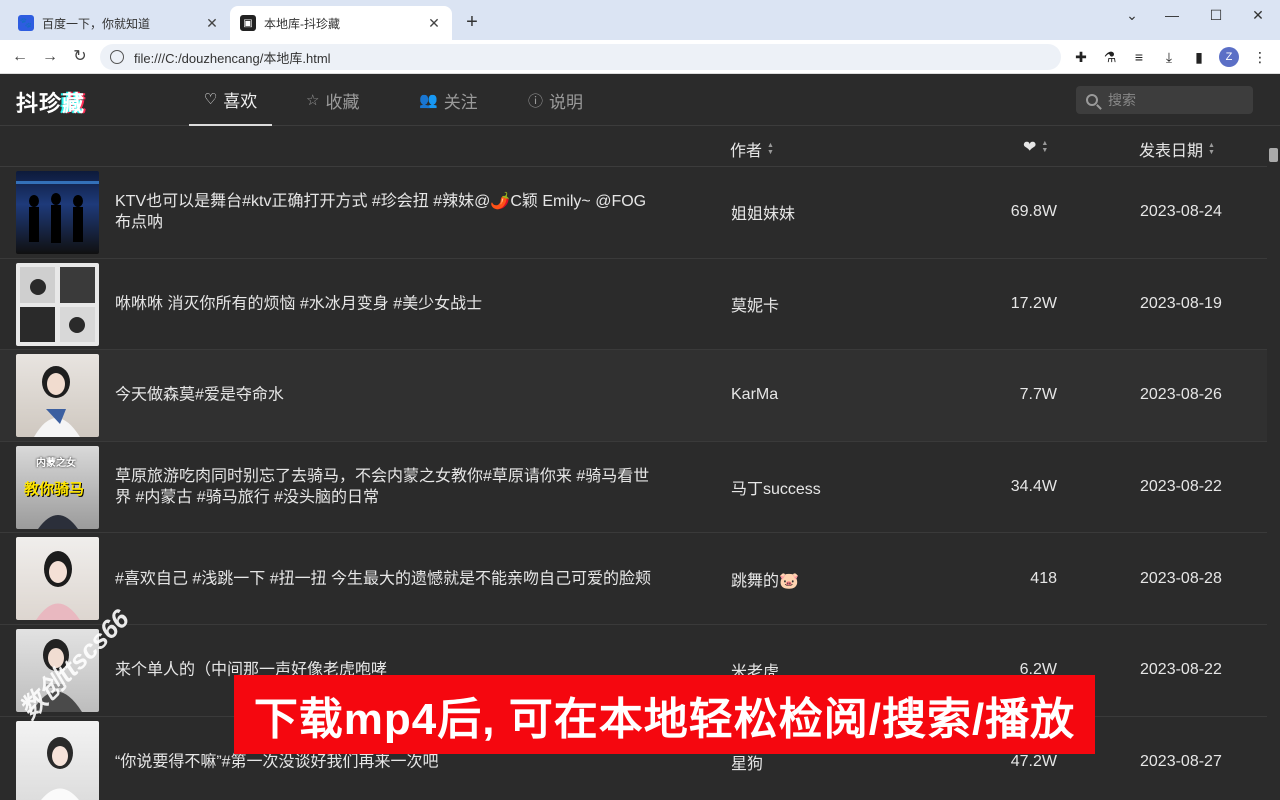 The height and width of the screenshot is (800, 1280). Describe the element at coordinates (199, 395) in the screenshot. I see `video-description: 今天做森莫#爱是夺命水` at that location.